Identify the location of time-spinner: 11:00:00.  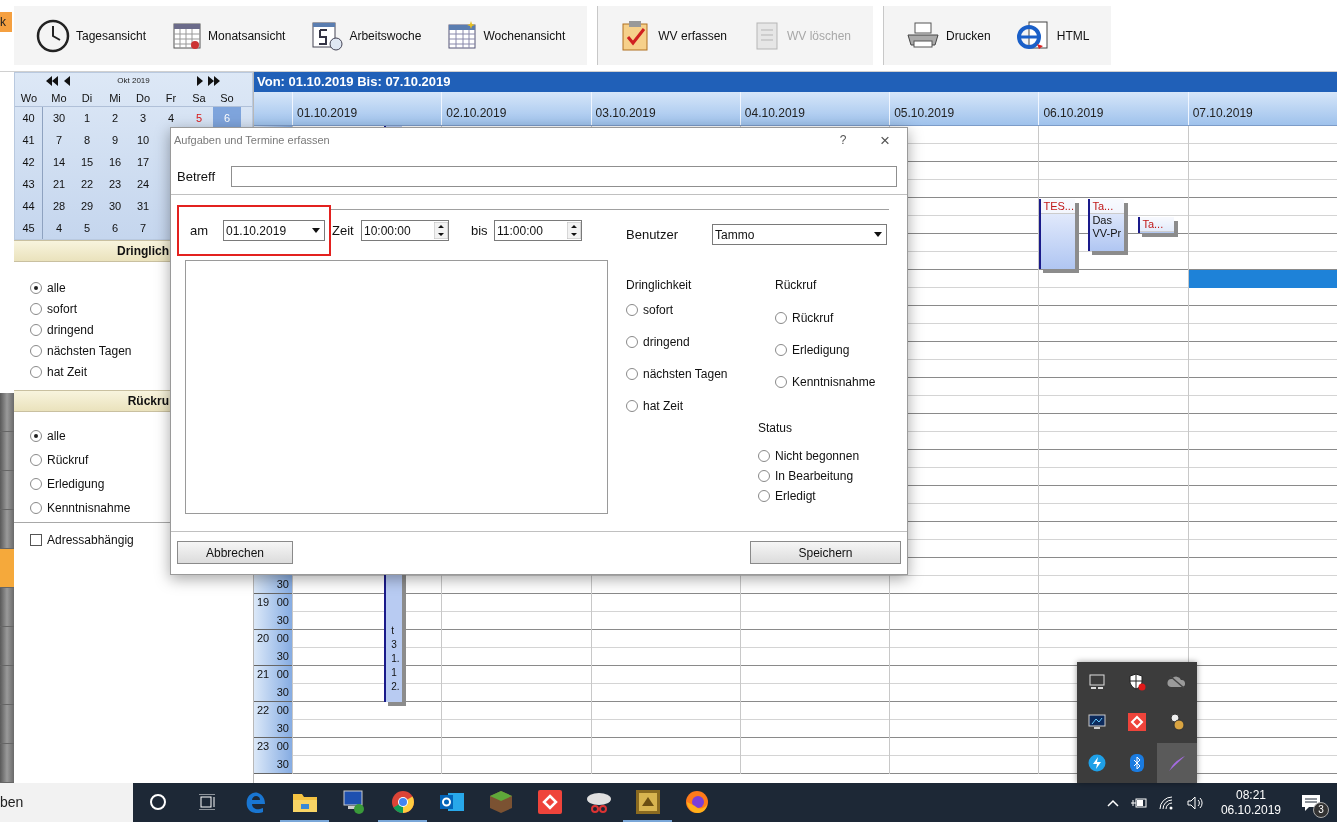
(538, 230).